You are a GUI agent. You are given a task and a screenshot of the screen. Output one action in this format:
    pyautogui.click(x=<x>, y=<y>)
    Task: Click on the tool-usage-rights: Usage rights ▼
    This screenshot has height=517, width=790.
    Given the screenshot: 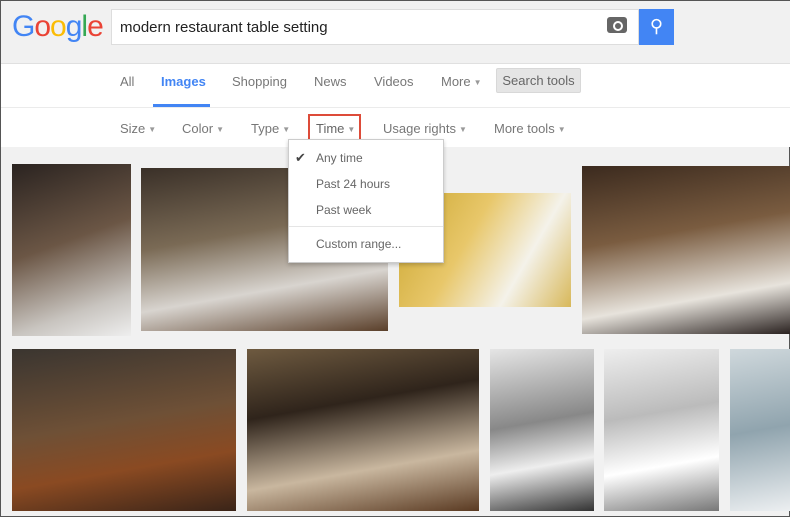 What is the action you would take?
    pyautogui.click(x=425, y=128)
    